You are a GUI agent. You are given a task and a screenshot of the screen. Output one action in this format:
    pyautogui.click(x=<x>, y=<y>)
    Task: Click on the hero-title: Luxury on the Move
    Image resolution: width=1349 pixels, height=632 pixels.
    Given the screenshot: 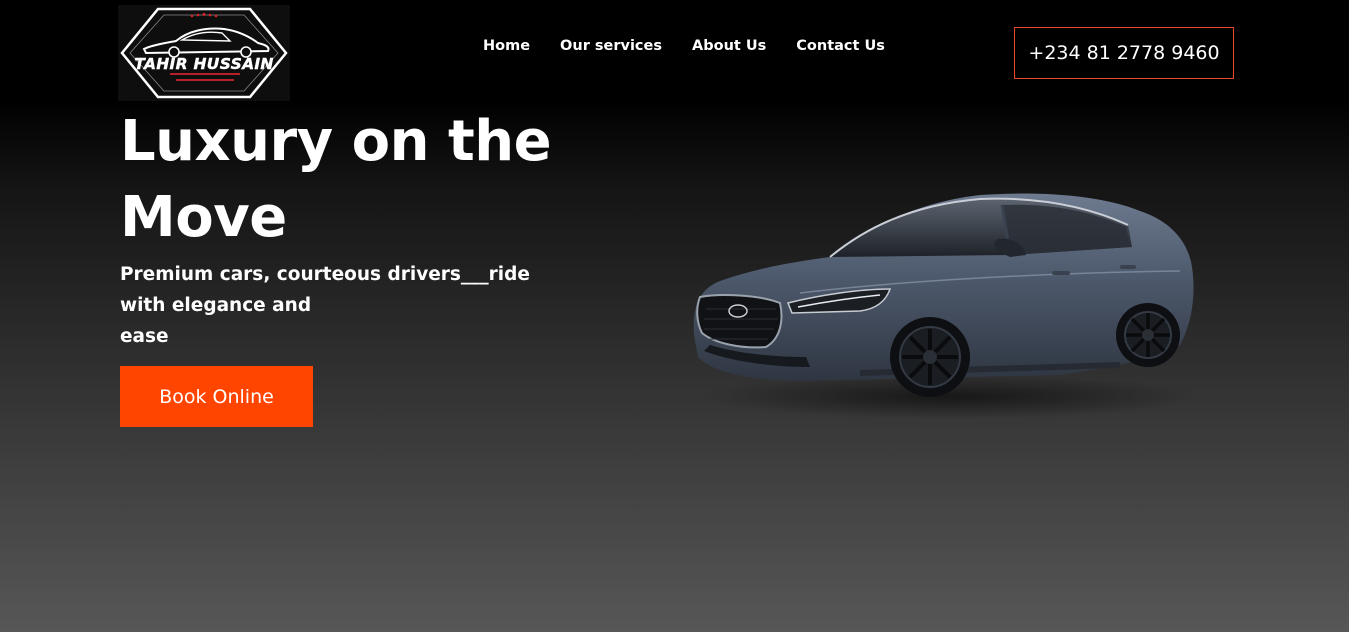 What is the action you would take?
    pyautogui.click(x=336, y=179)
    